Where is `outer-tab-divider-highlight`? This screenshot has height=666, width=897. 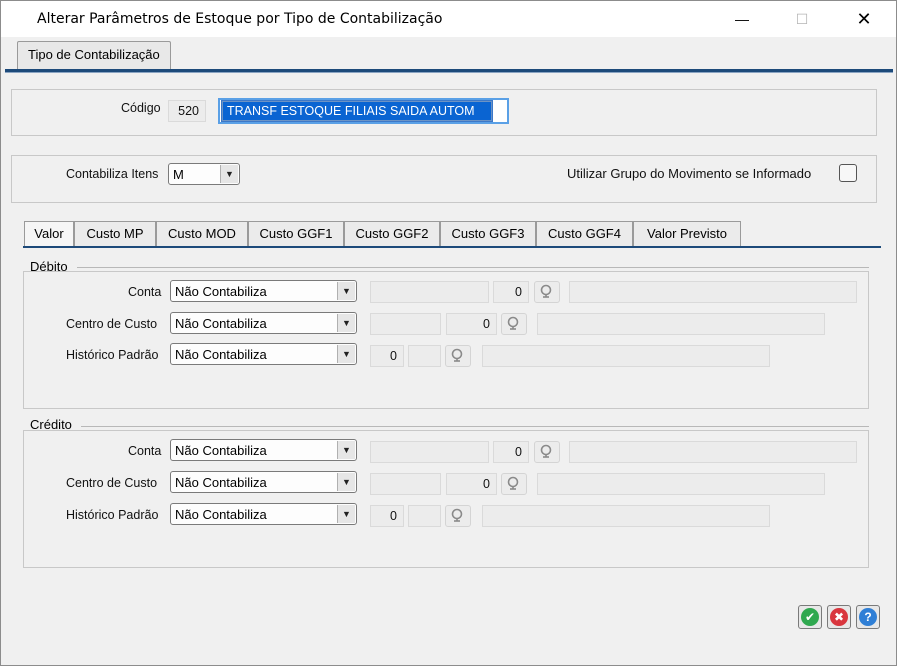 outer-tab-divider-highlight is located at coordinates (449, 72).